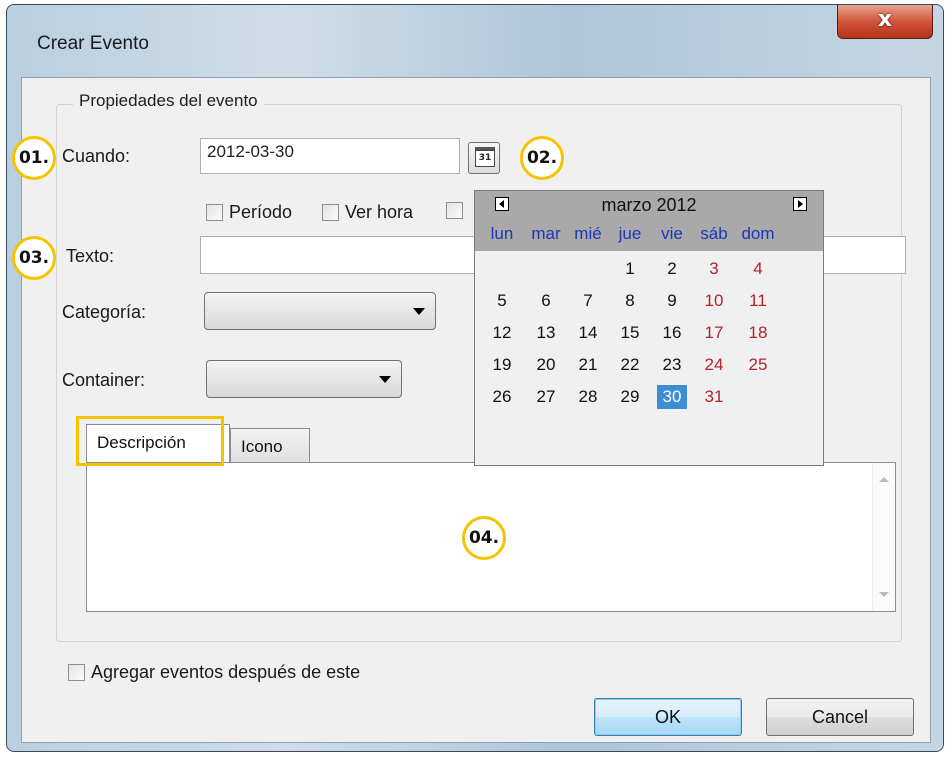 This screenshot has height=758, width=952. What do you see at coordinates (840, 717) in the screenshot?
I see `cancel-button: Cancel` at bounding box center [840, 717].